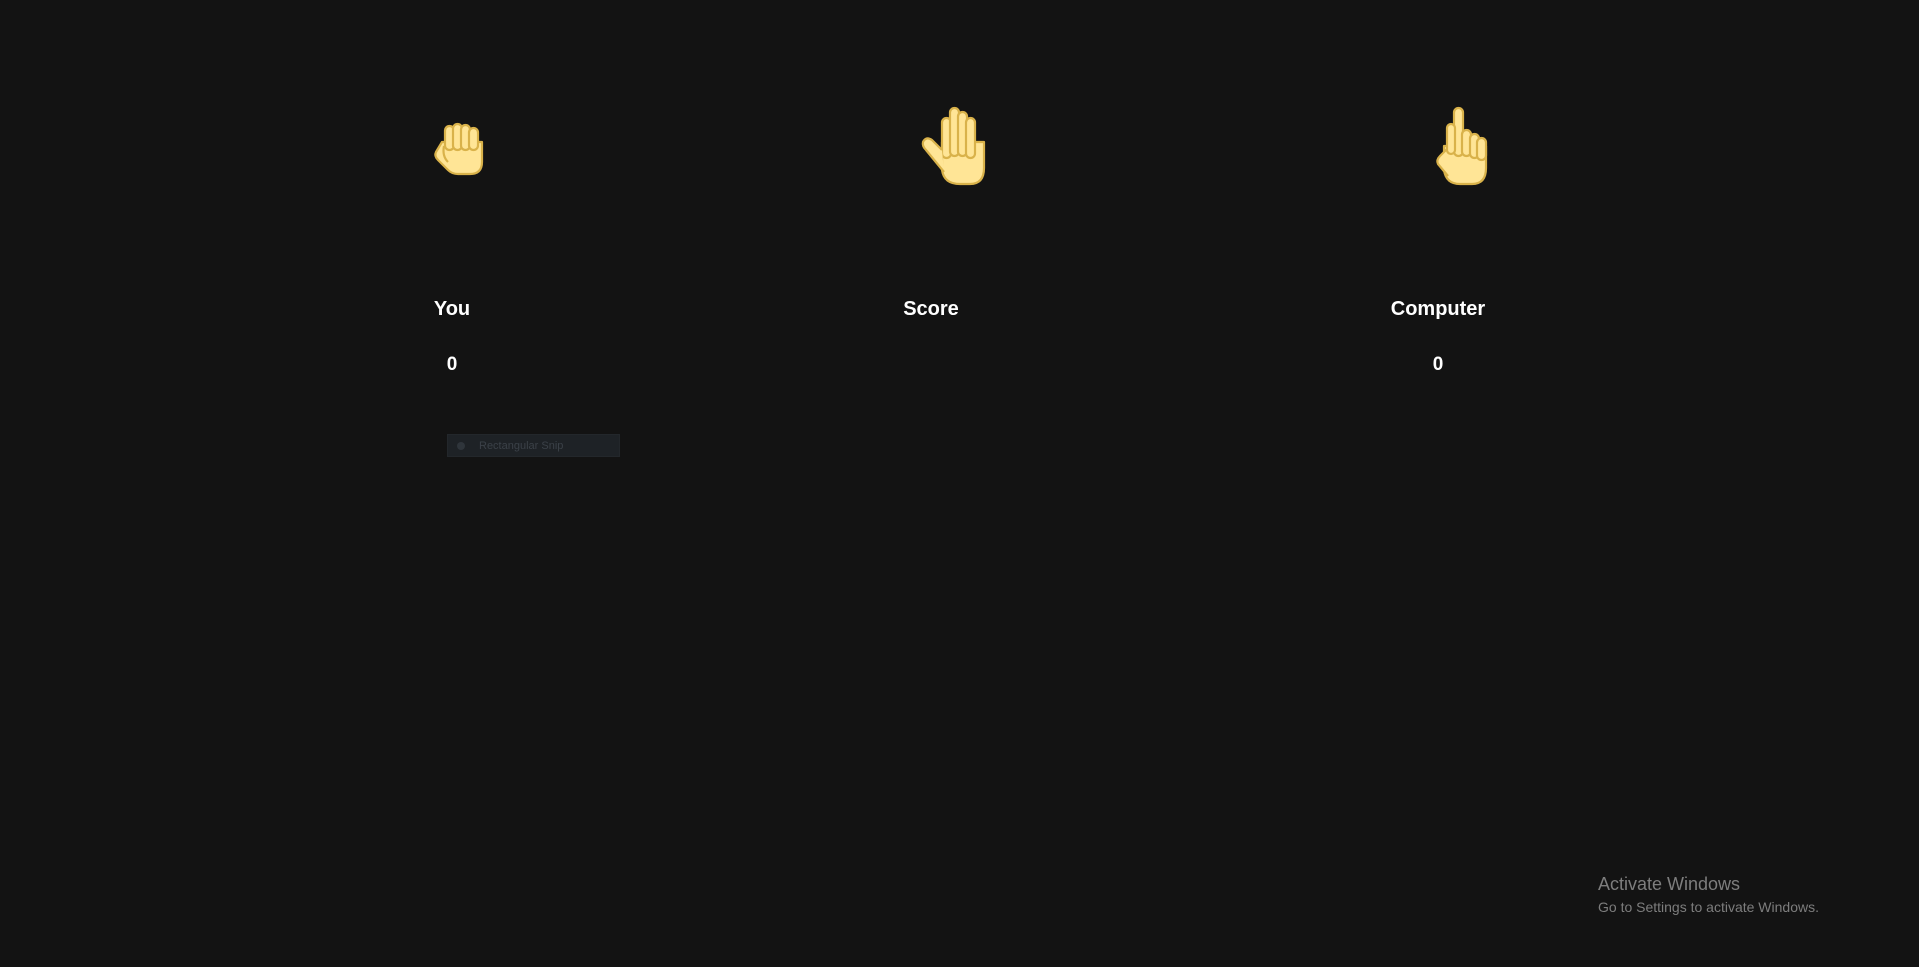  I want to click on you-label: You, so click(452, 309).